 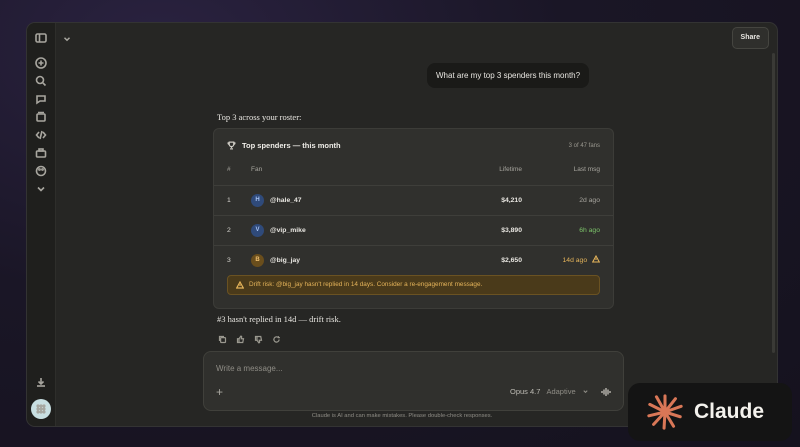 What do you see at coordinates (584, 146) in the screenshot?
I see `card-count: 3 of 47 fans` at bounding box center [584, 146].